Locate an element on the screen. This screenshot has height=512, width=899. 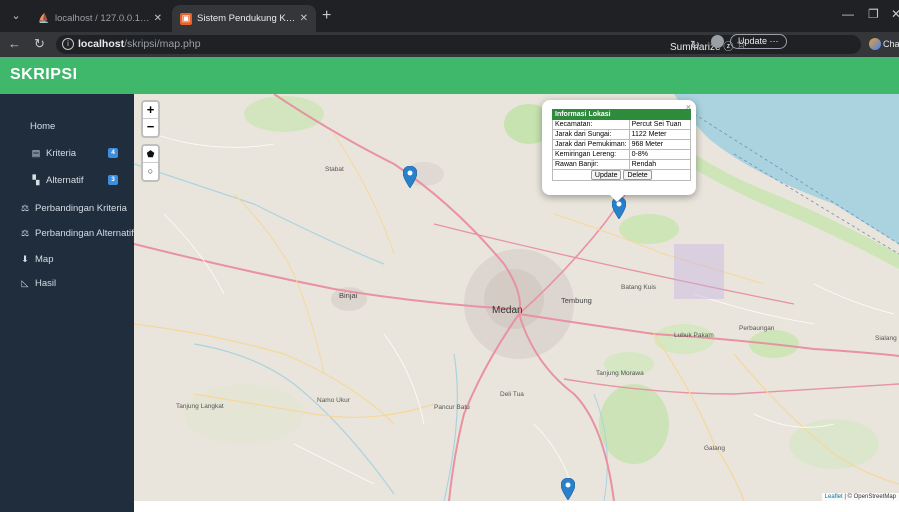
table-row: Jarak dari Sungai: 1122 Meter is located at coordinates (621, 134).